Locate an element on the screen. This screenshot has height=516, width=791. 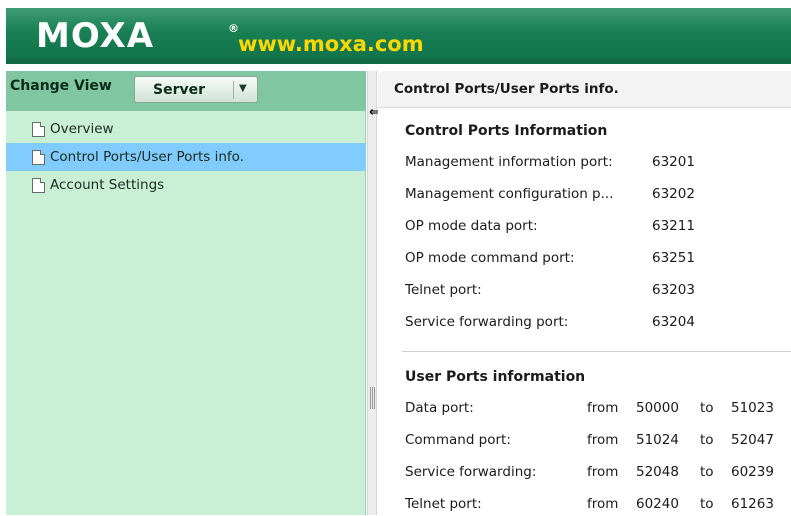
port-range-end: 52047 is located at coordinates (752, 440).